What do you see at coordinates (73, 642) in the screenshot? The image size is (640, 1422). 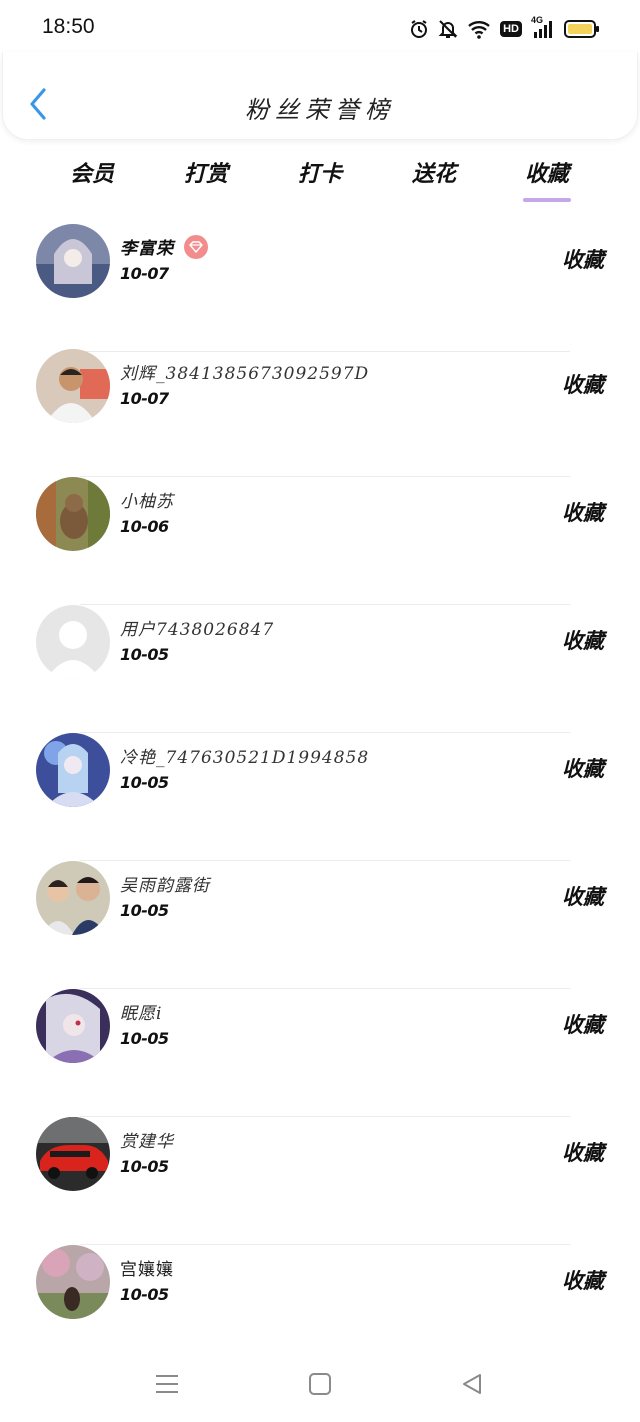 I see `default-avatar-icon` at bounding box center [73, 642].